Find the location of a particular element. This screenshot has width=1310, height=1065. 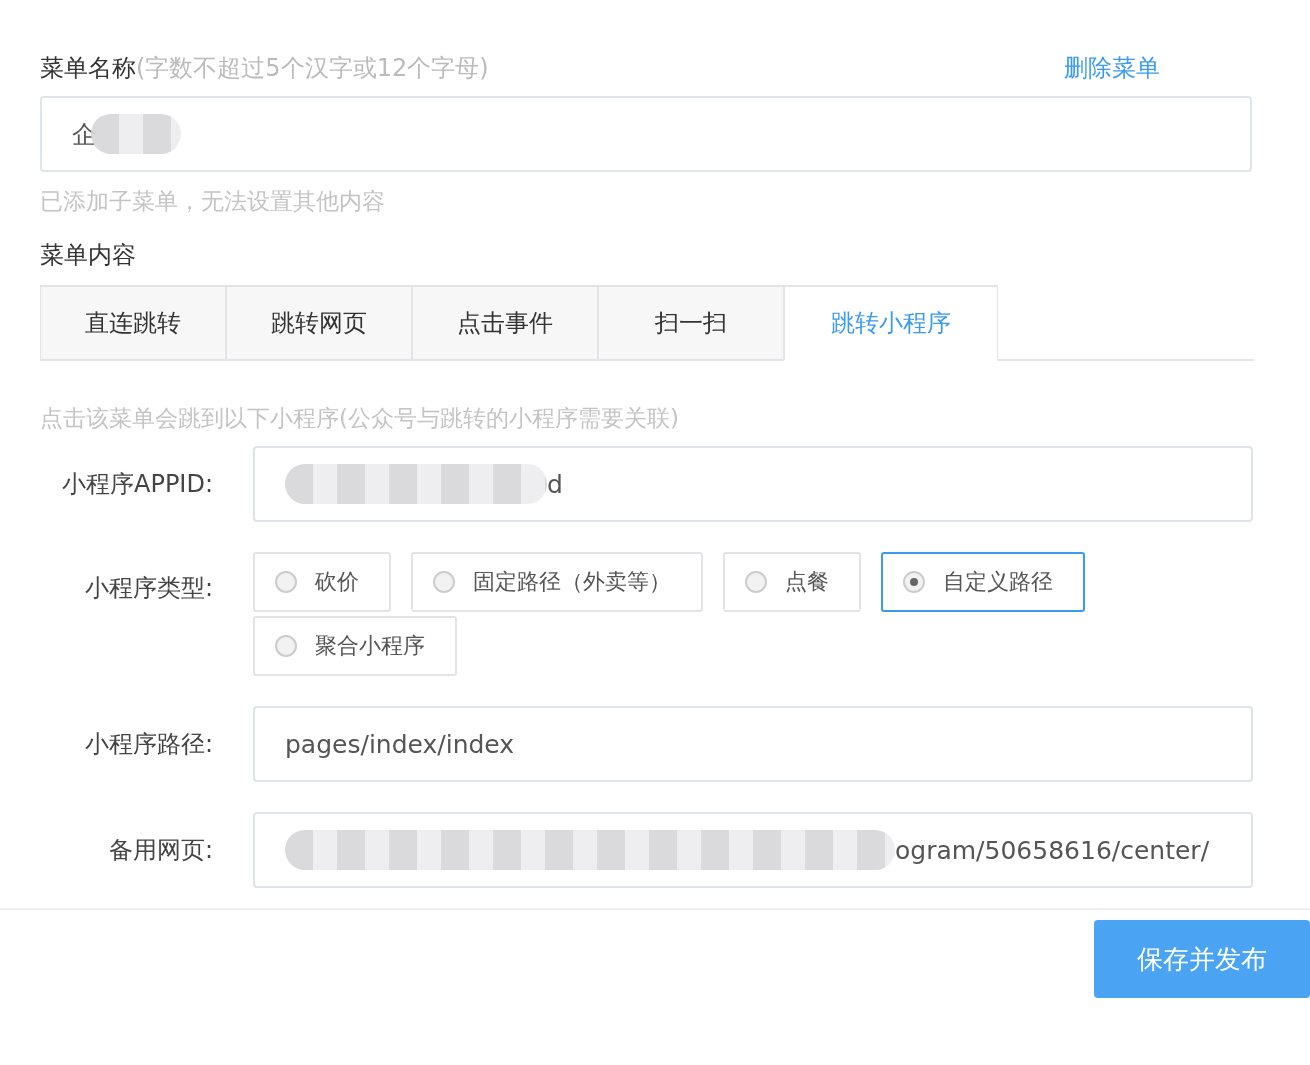

hint-text: 点击该菜单会跳到以下小程序(公众号与跳转的小程序需要关联) is located at coordinates (360, 418).